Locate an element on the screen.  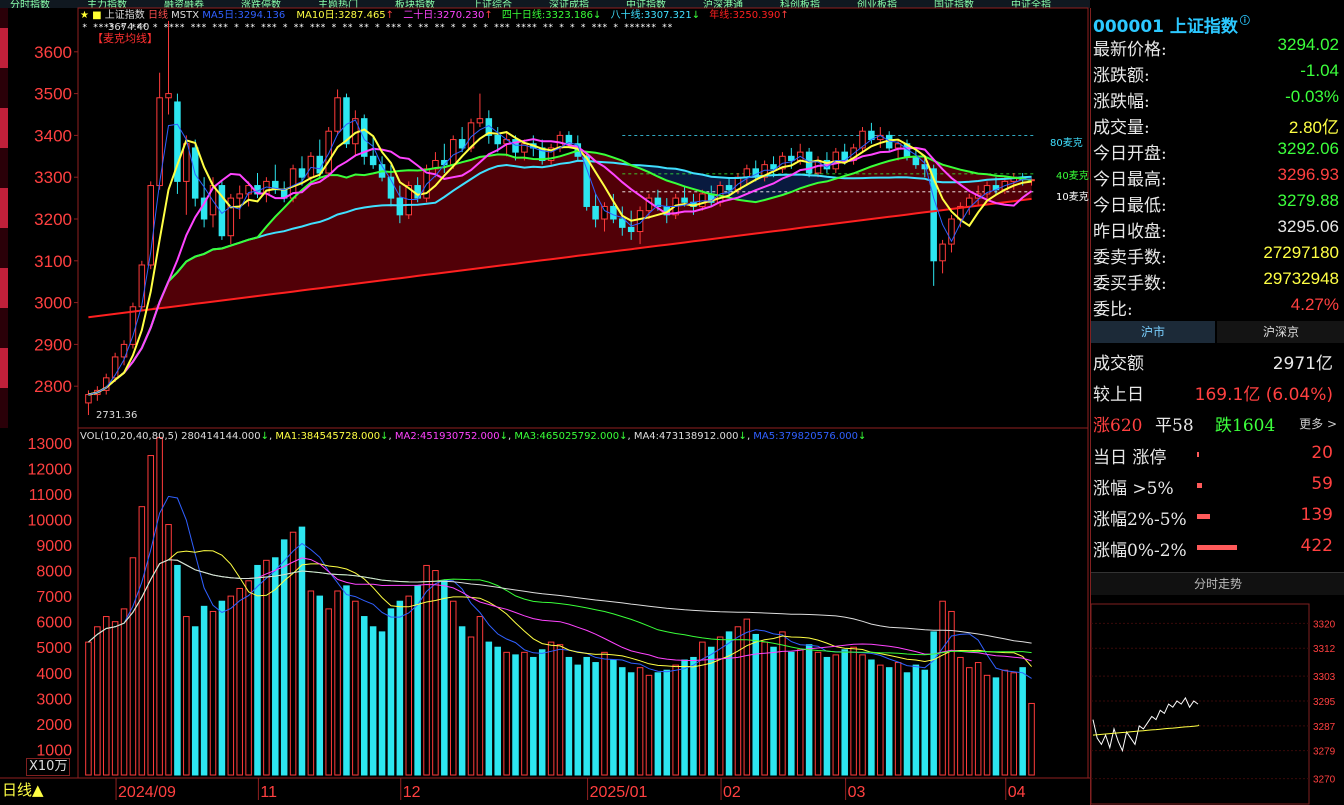
tab-sh-market: 沪市 is located at coordinates (1153, 332).